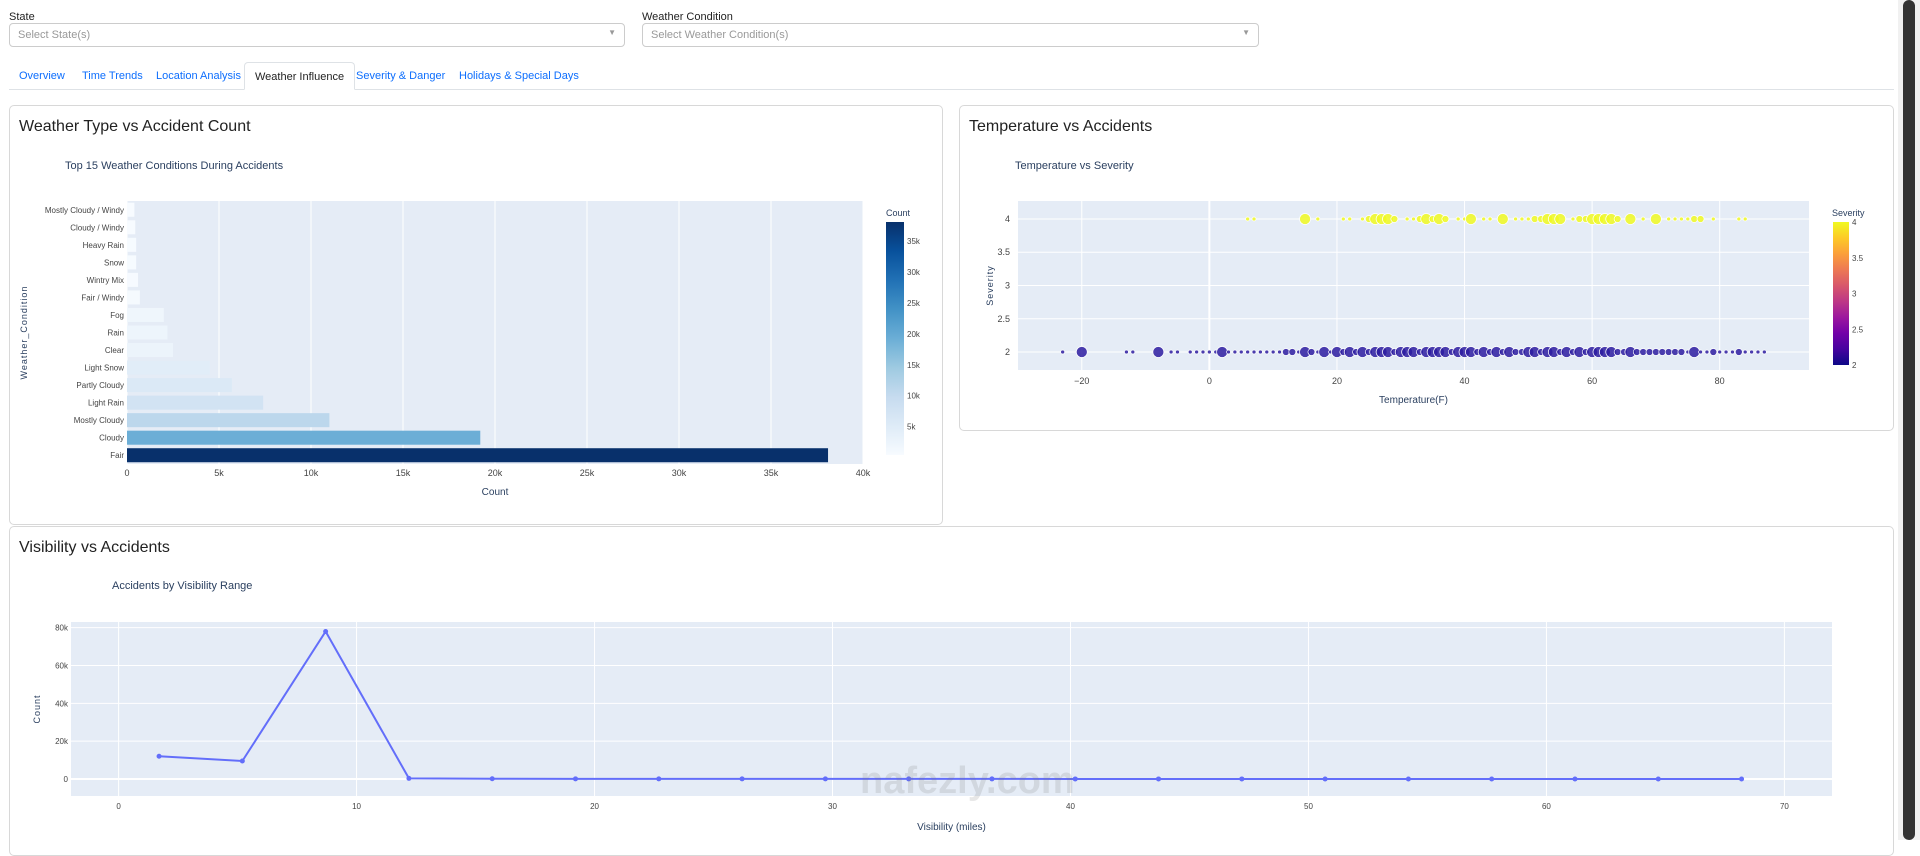 The height and width of the screenshot is (856, 1920). What do you see at coordinates (1007, 286) in the screenshot?
I see `y-tick-label: 3` at bounding box center [1007, 286].